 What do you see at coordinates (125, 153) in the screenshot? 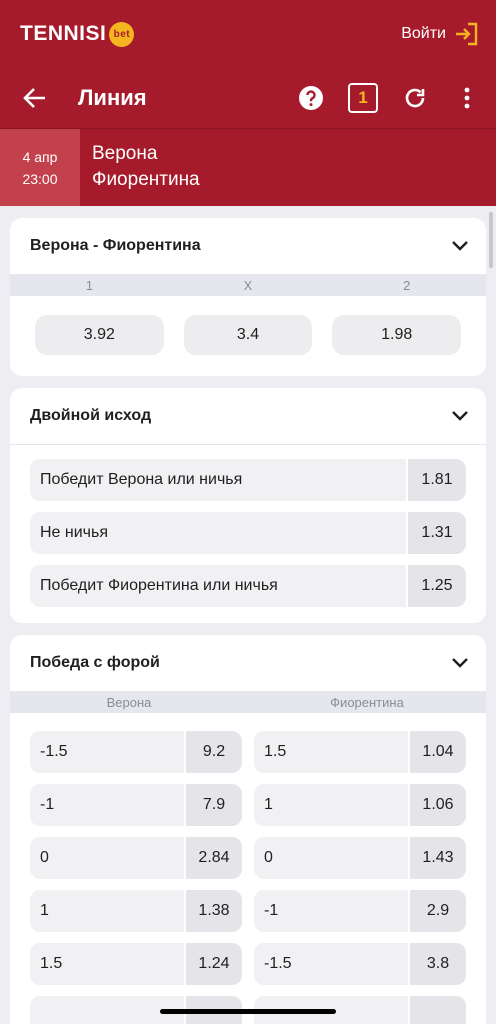
I see `team-home: Верона` at bounding box center [125, 153].